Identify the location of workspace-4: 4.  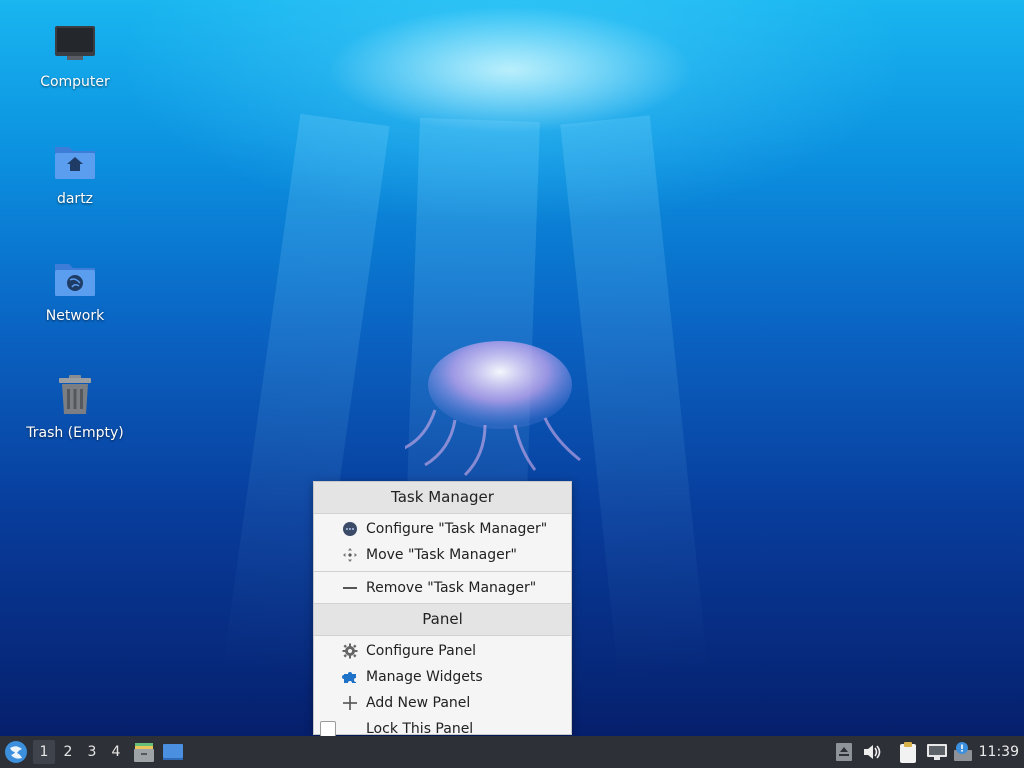
(116, 752).